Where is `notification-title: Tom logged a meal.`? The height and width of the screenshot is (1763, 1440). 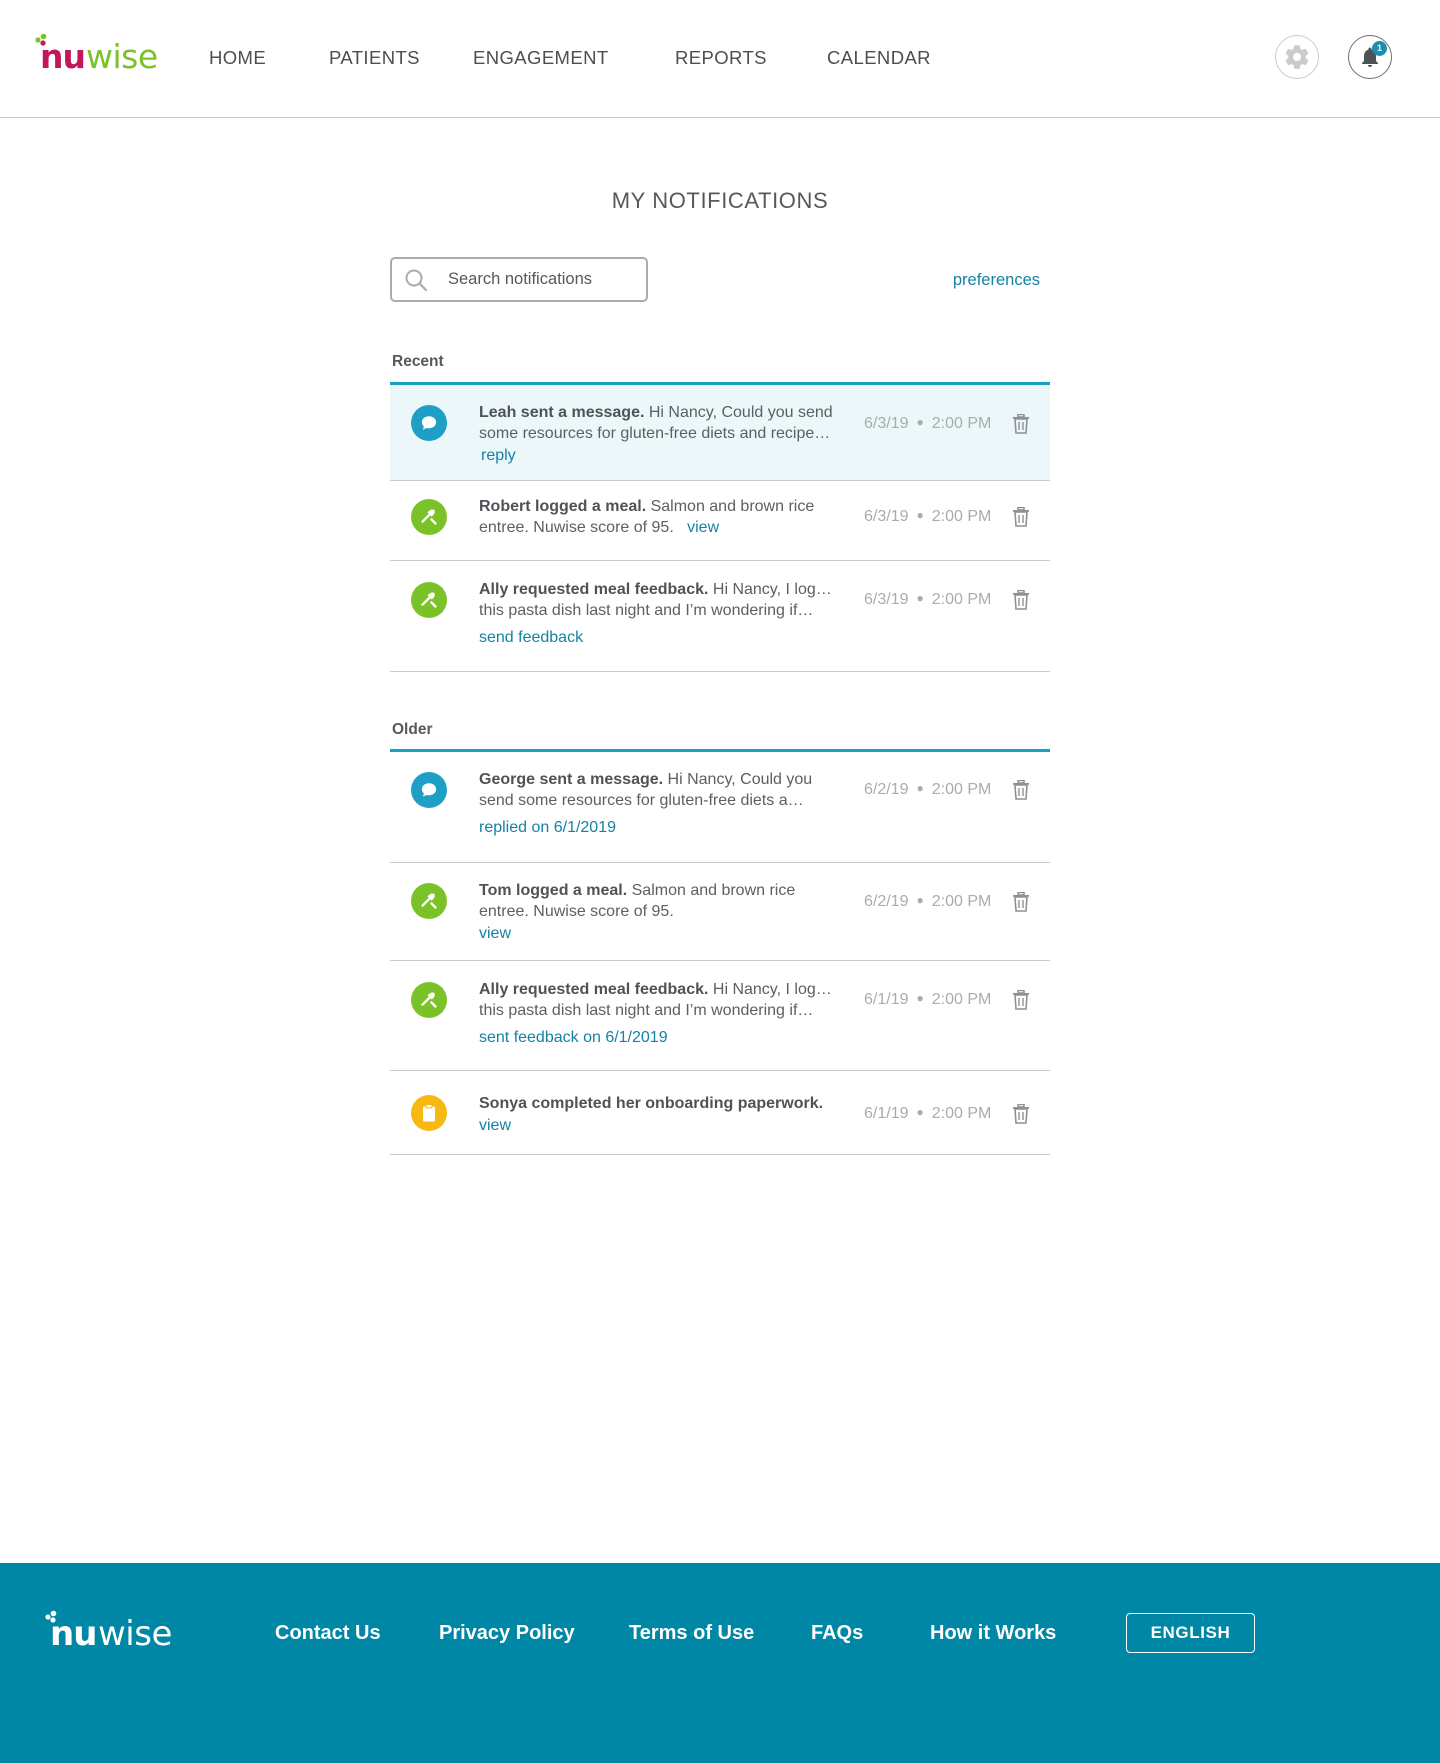
notification-title: Tom logged a meal. is located at coordinates (553, 890).